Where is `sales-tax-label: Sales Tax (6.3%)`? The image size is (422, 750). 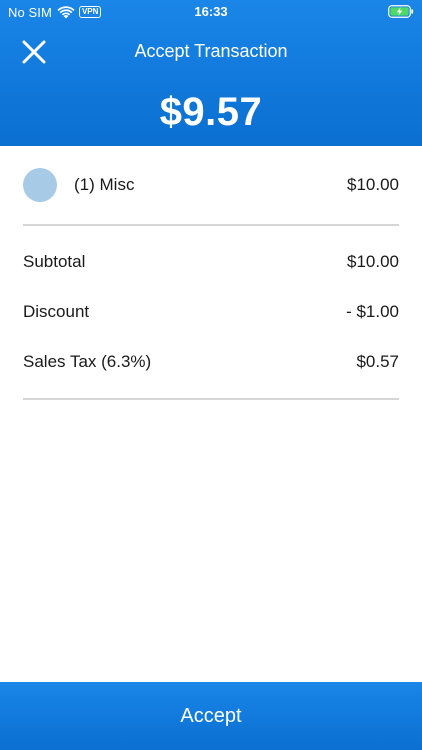
sales-tax-label: Sales Tax (6.3%) is located at coordinates (87, 361).